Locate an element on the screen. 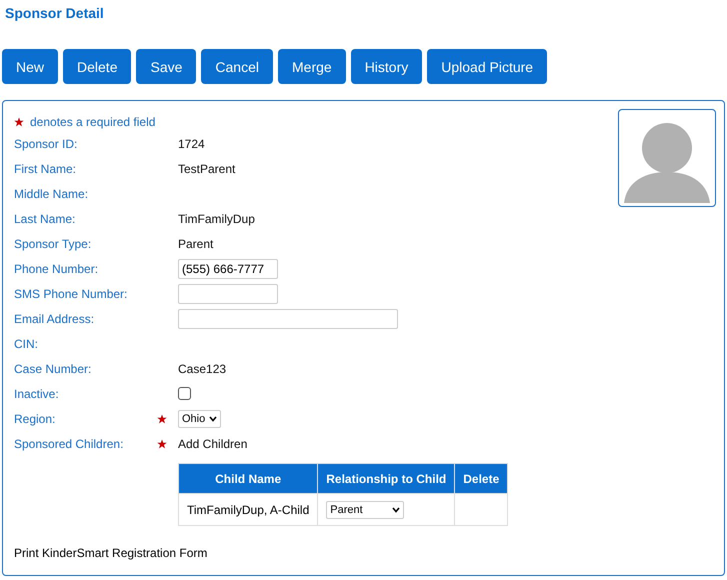  field-label: Middle Name: is located at coordinates (52, 193).